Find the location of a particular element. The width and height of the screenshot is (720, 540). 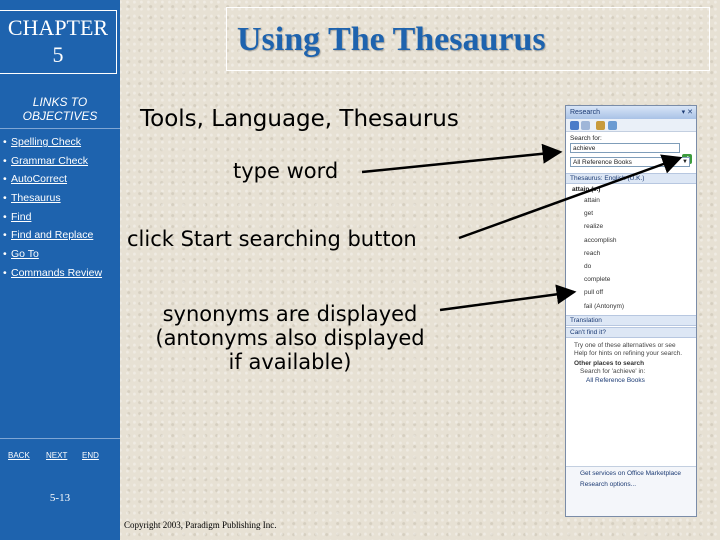

links-header-line2: OBJECTIVES is located at coordinates (60, 116).